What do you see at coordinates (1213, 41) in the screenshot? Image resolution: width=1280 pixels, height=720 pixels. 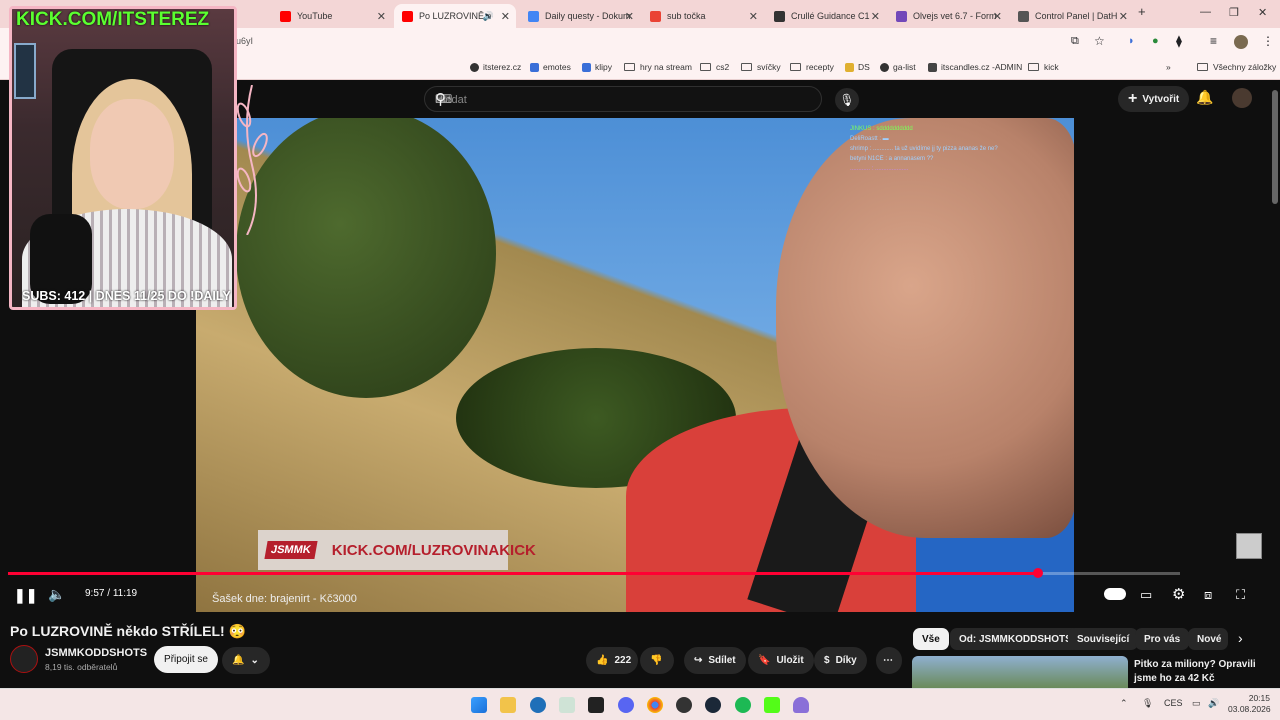 I see `reading-list-icon: ≡` at bounding box center [1213, 41].